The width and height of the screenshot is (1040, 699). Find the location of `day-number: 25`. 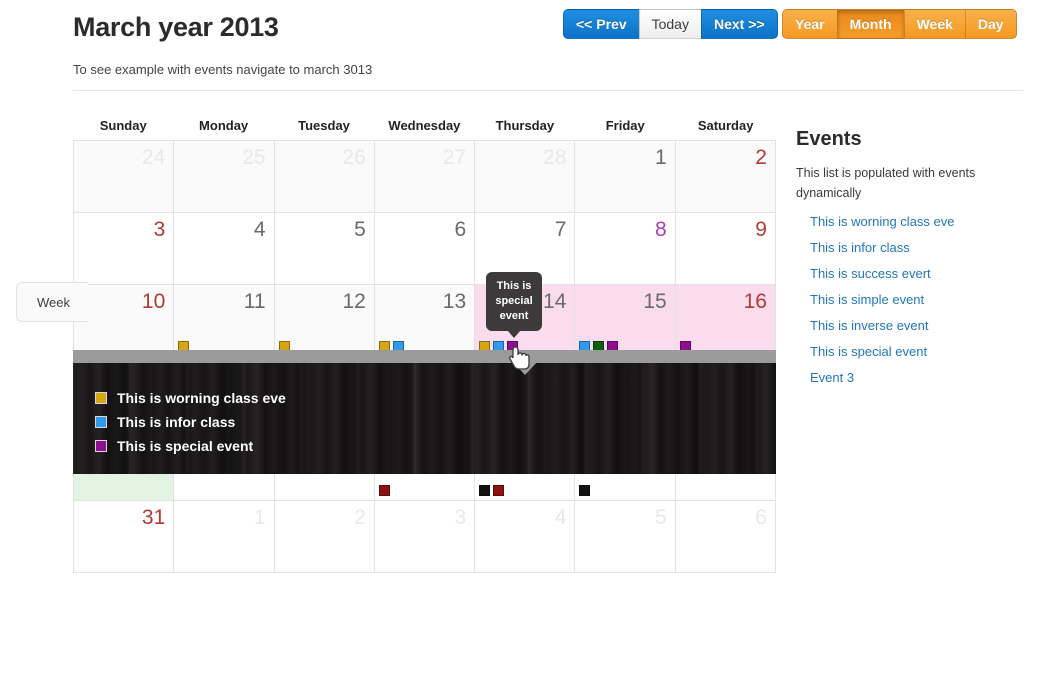

day-number: 25 is located at coordinates (254, 157).